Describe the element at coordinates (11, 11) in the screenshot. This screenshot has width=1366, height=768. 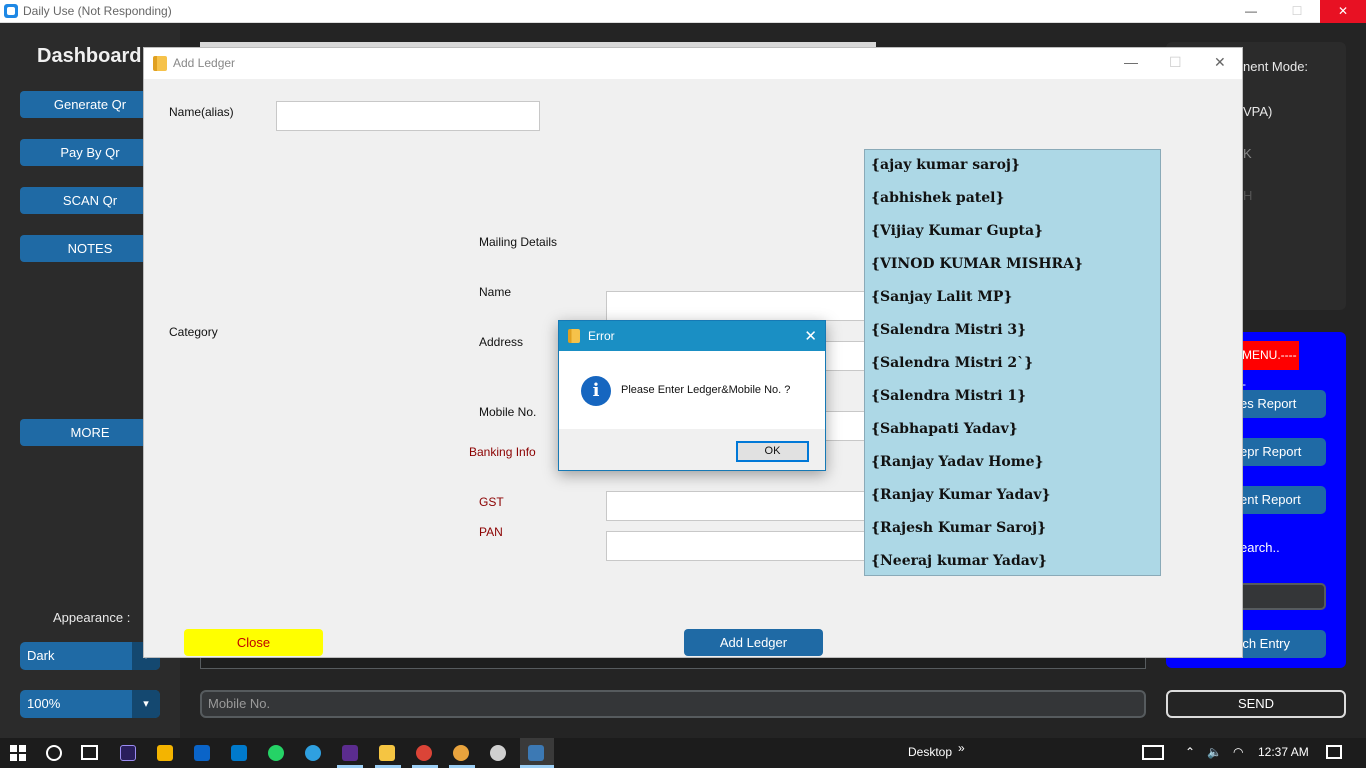
I see `app-icon` at that location.